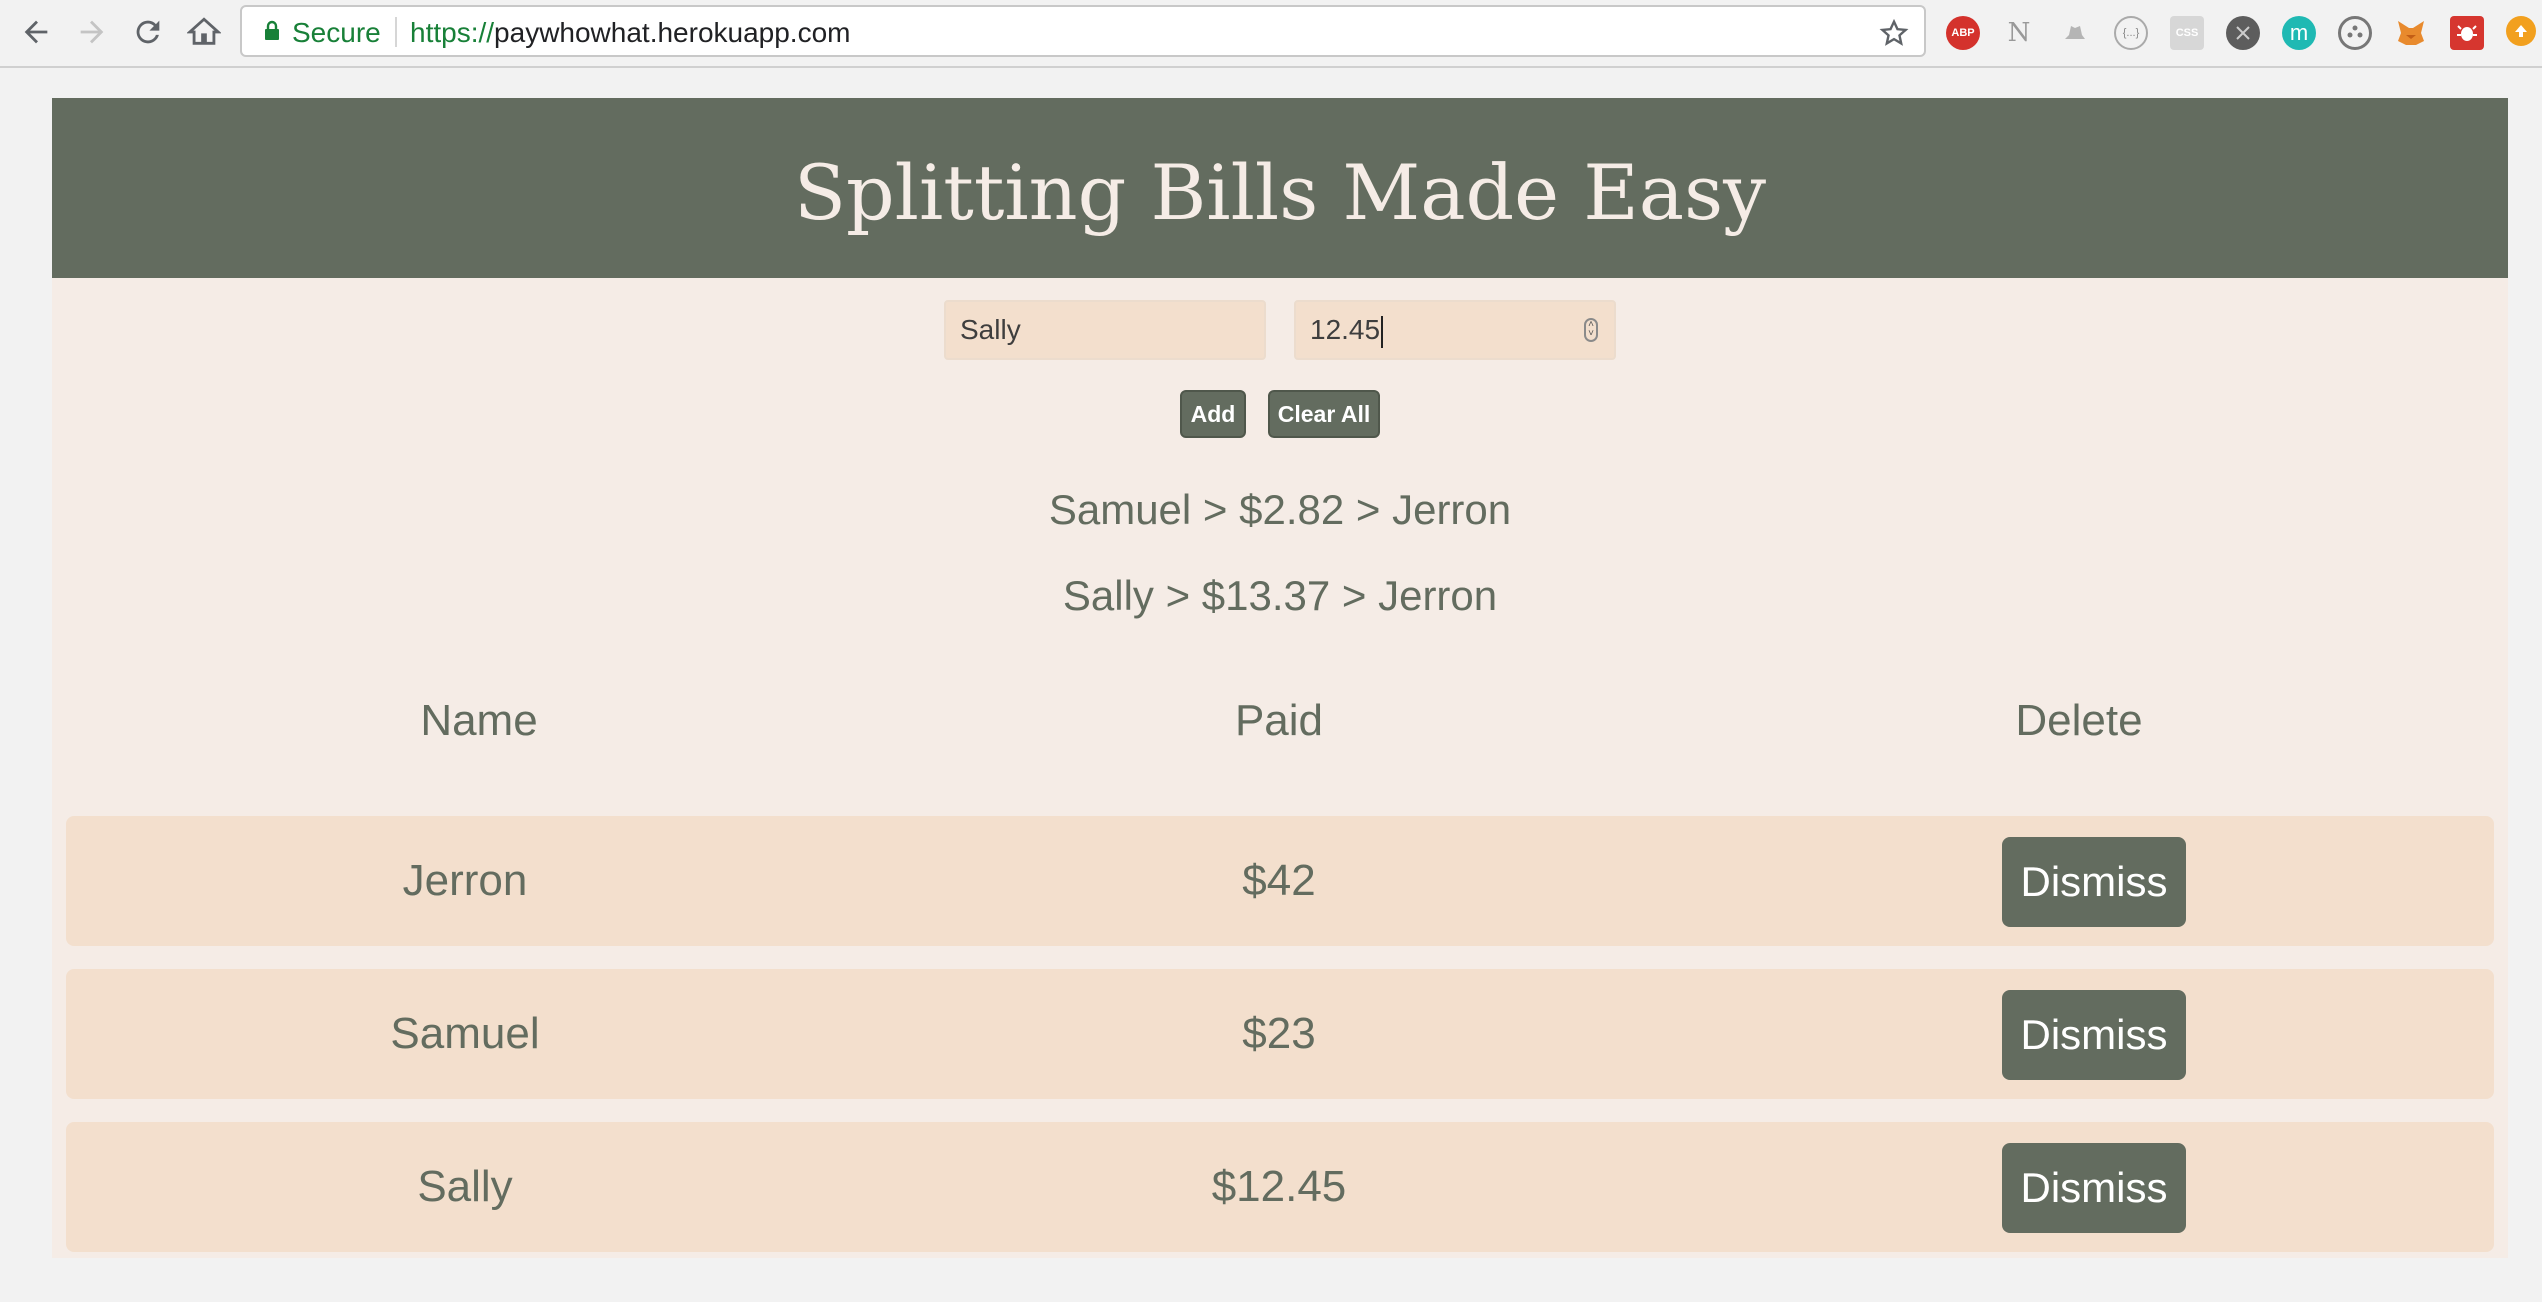  What do you see at coordinates (465, 880) in the screenshot?
I see `row-name: Jerron` at bounding box center [465, 880].